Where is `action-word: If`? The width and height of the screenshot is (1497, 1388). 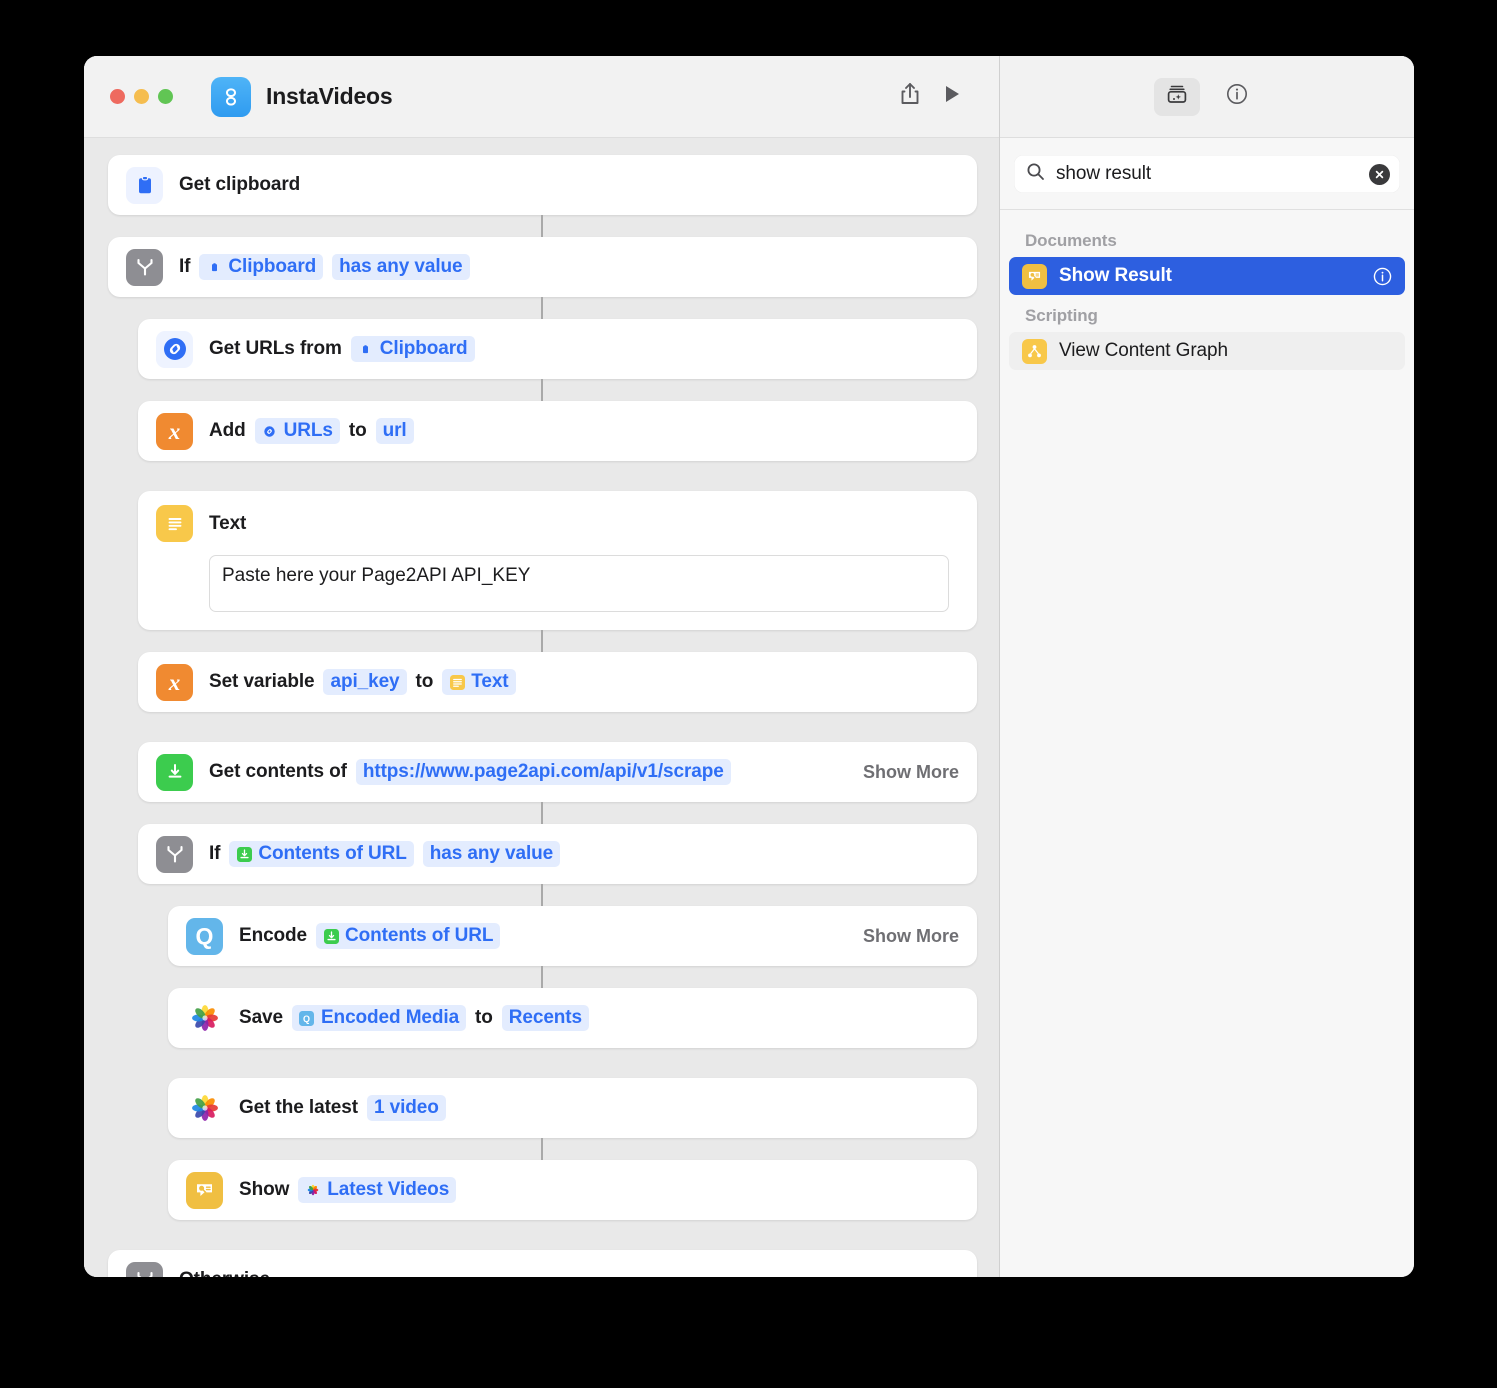
action-word: If is located at coordinates (215, 853).